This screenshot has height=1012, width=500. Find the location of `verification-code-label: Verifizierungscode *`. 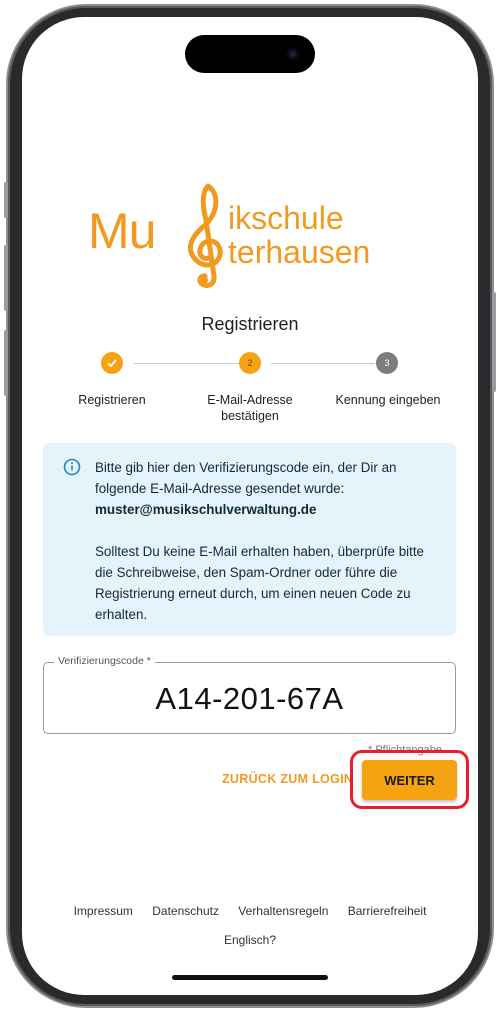

verification-code-label: Verifizierungscode * is located at coordinates (104, 661).